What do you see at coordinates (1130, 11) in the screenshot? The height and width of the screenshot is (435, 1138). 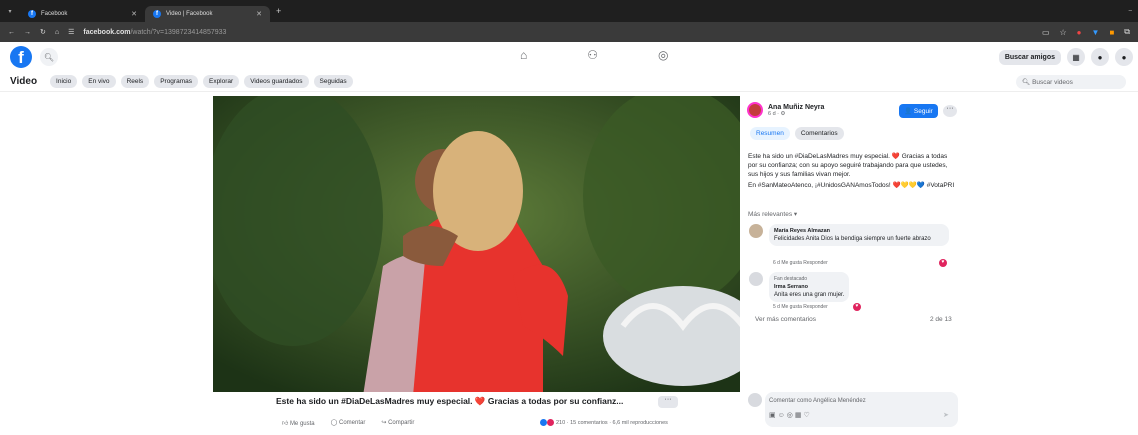 I see `minimize-icon: –` at bounding box center [1130, 11].